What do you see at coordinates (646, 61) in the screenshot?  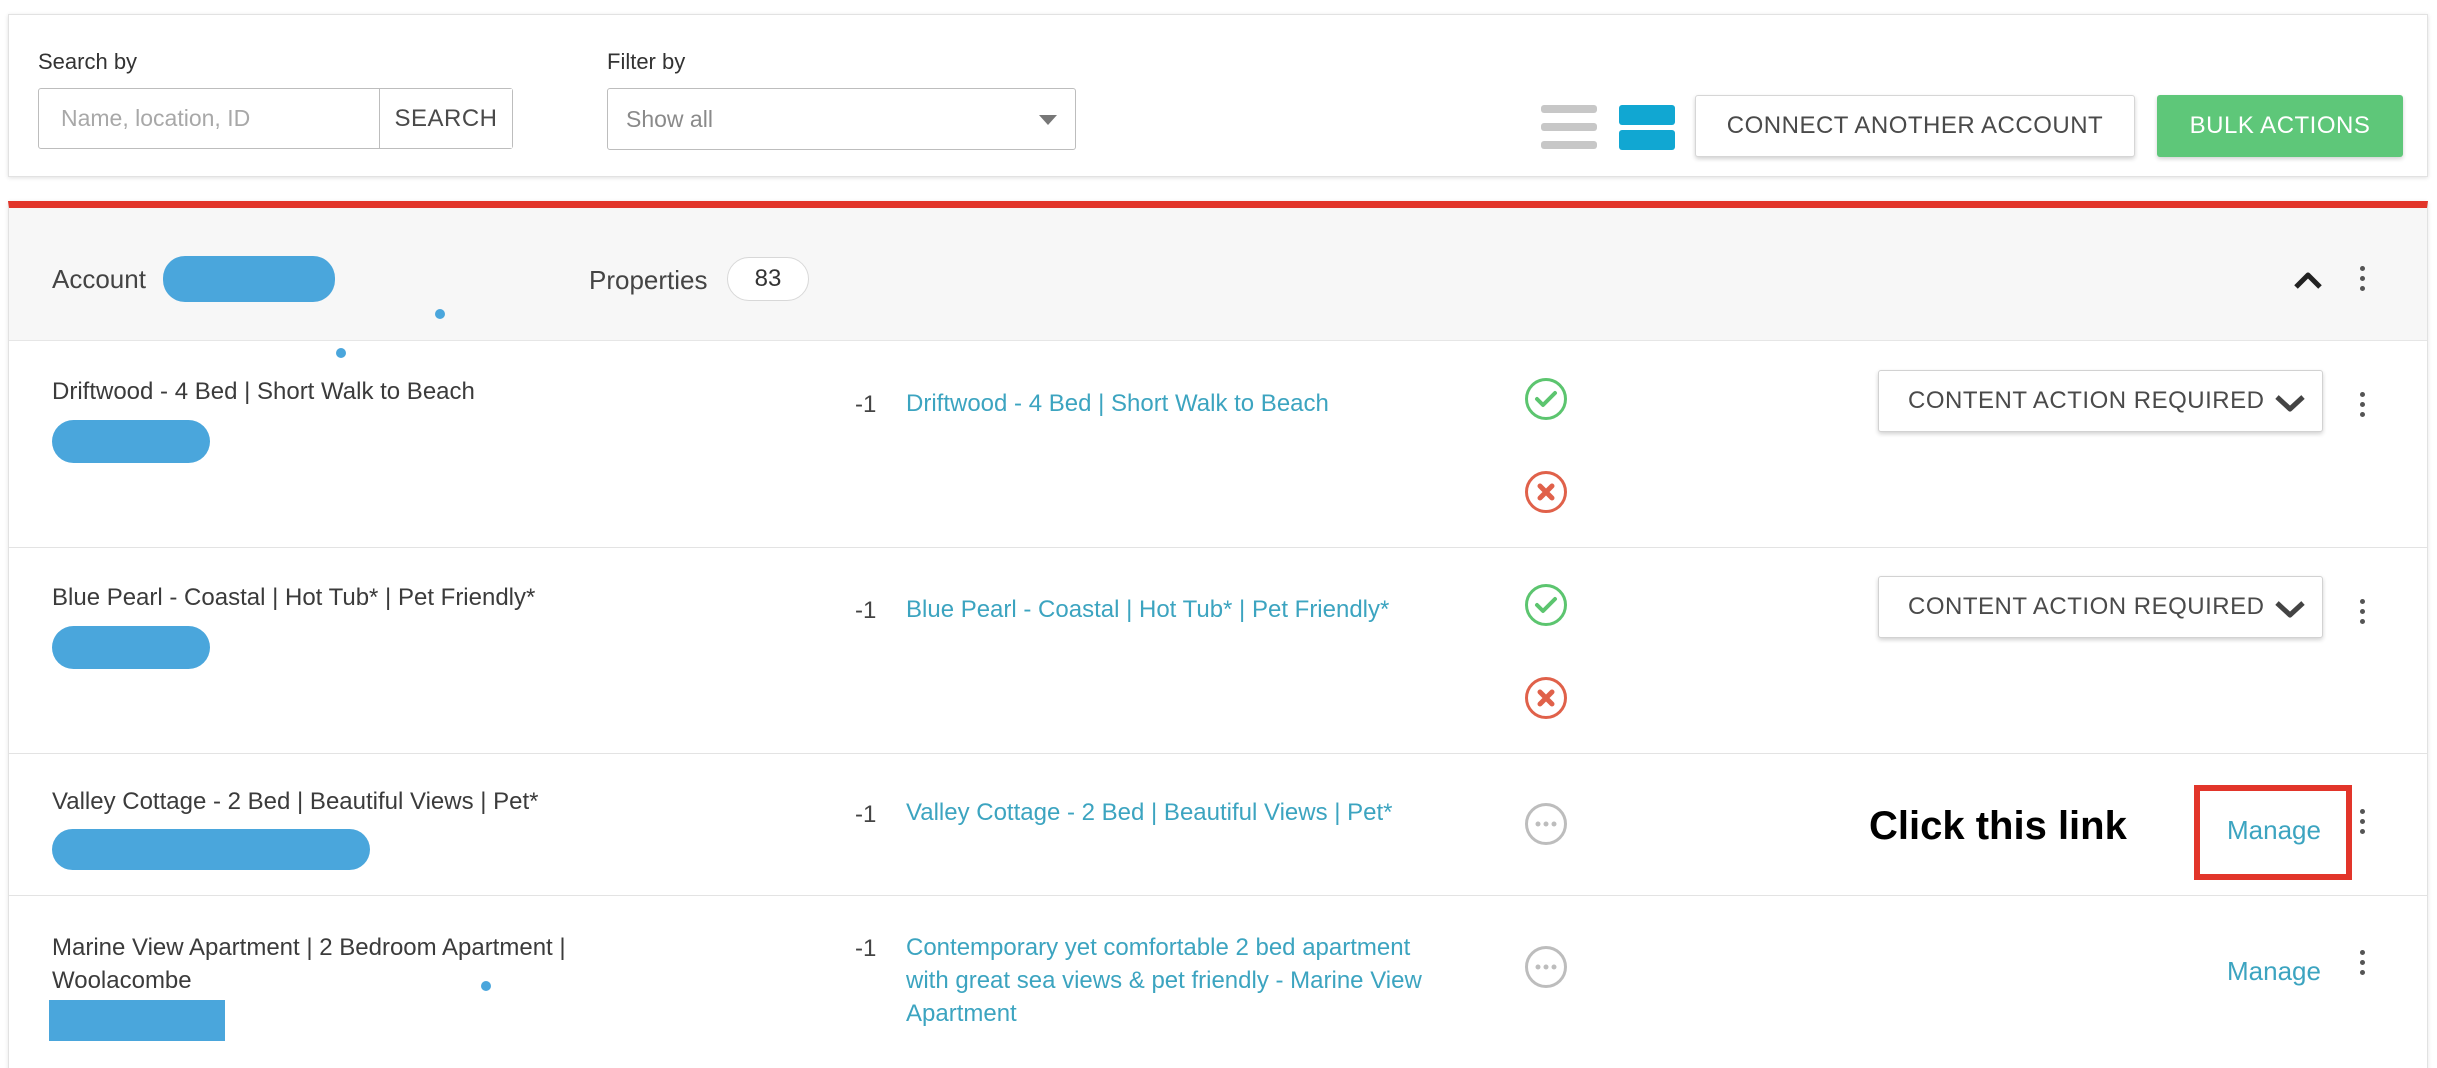 I see `filter-label: Filter by` at bounding box center [646, 61].